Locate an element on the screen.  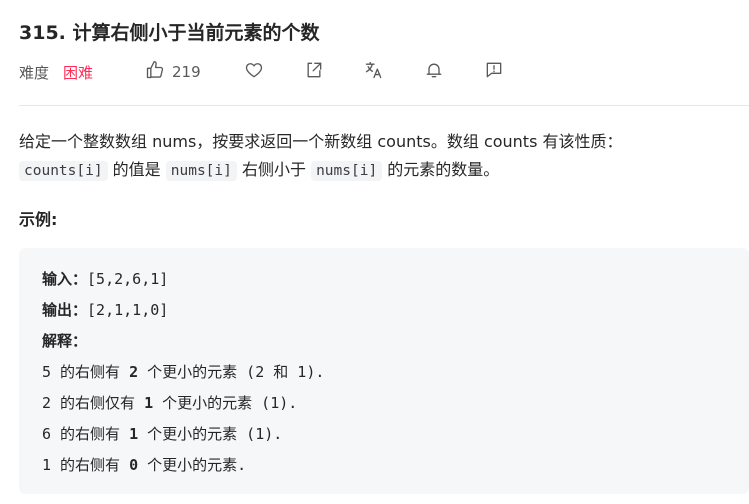
line-count: 0 is located at coordinates (134, 465).